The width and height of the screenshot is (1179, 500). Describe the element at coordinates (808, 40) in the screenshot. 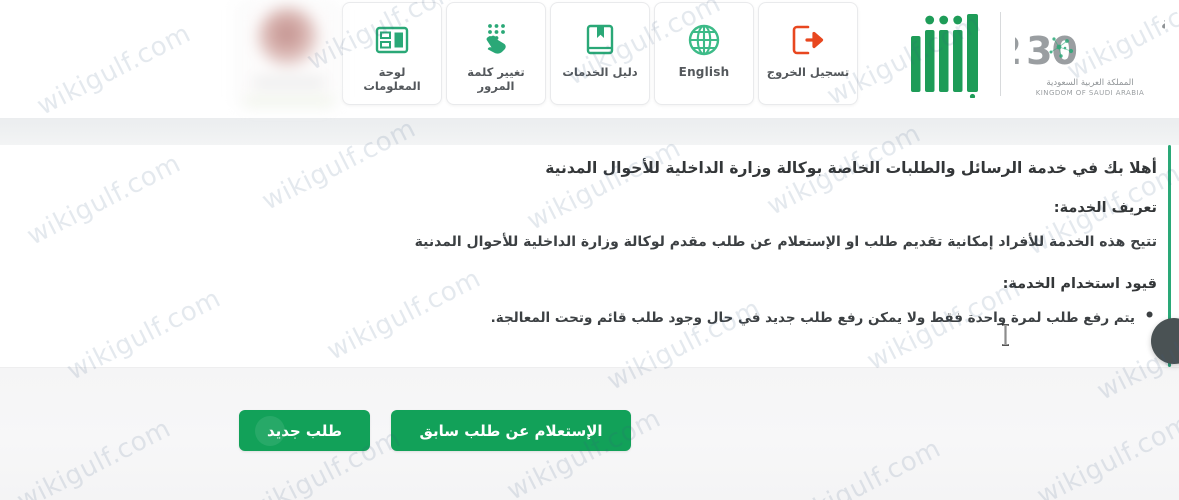

I see `logout-icon` at that location.